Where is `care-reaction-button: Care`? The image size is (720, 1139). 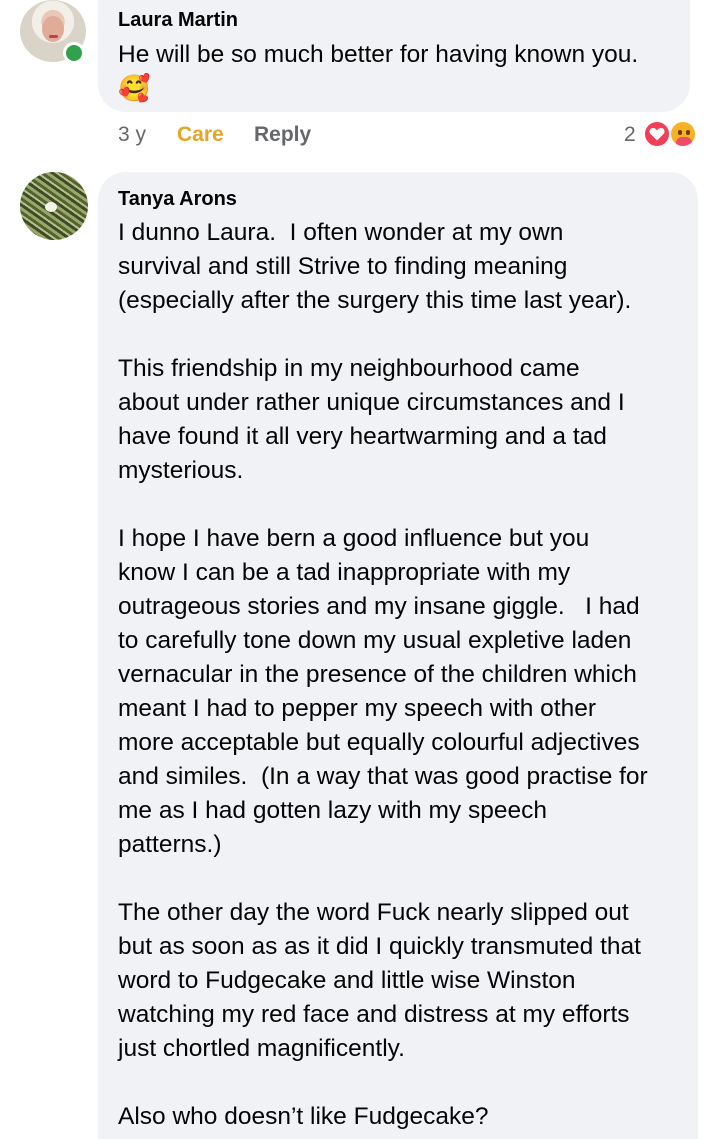
care-reaction-button: Care is located at coordinates (200, 135).